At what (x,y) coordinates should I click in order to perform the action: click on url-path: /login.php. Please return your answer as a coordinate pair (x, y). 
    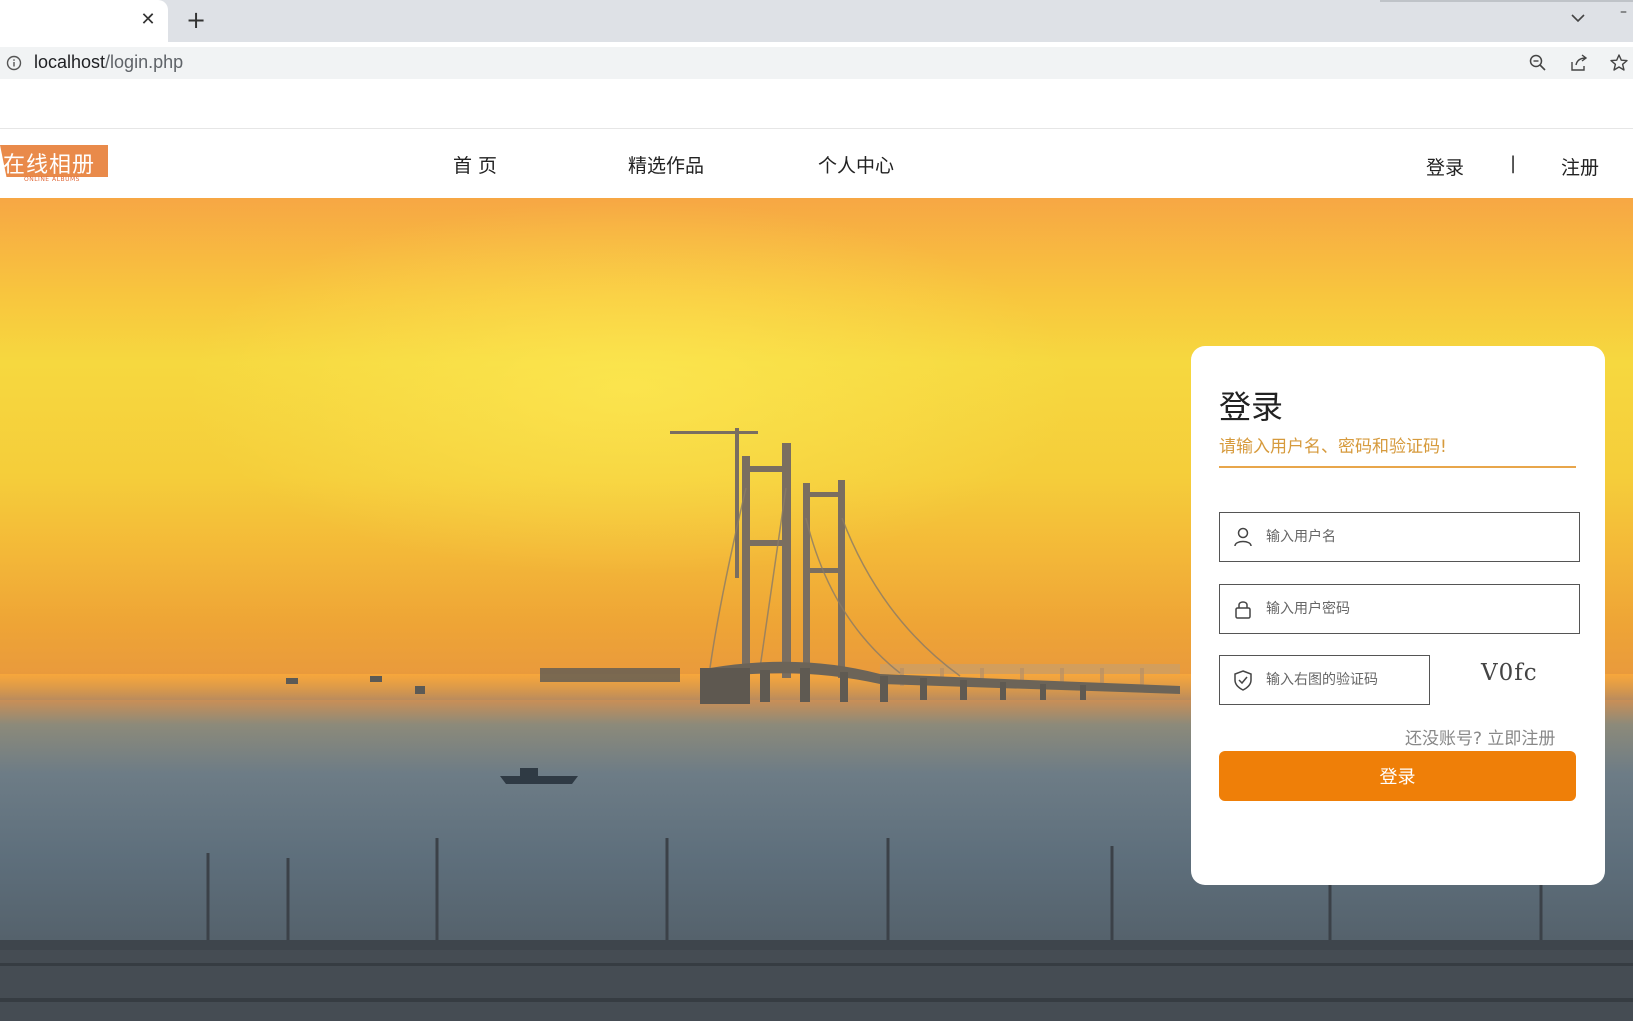
    Looking at the image, I should click on (144, 62).